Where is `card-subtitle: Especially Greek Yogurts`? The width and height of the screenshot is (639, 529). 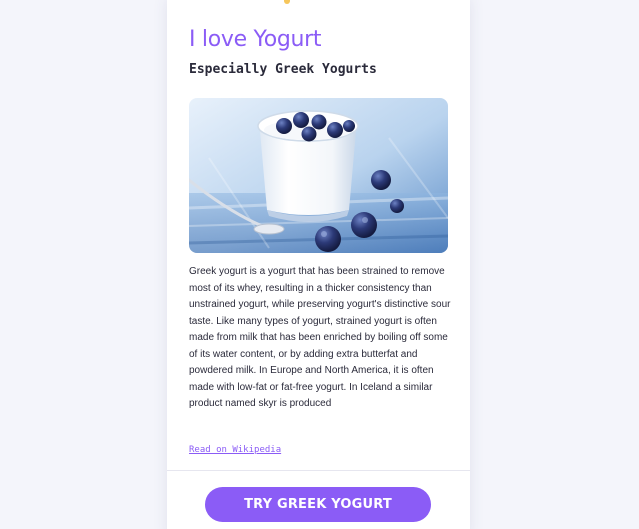
card-subtitle: Especially Greek Yogurts is located at coordinates (283, 69).